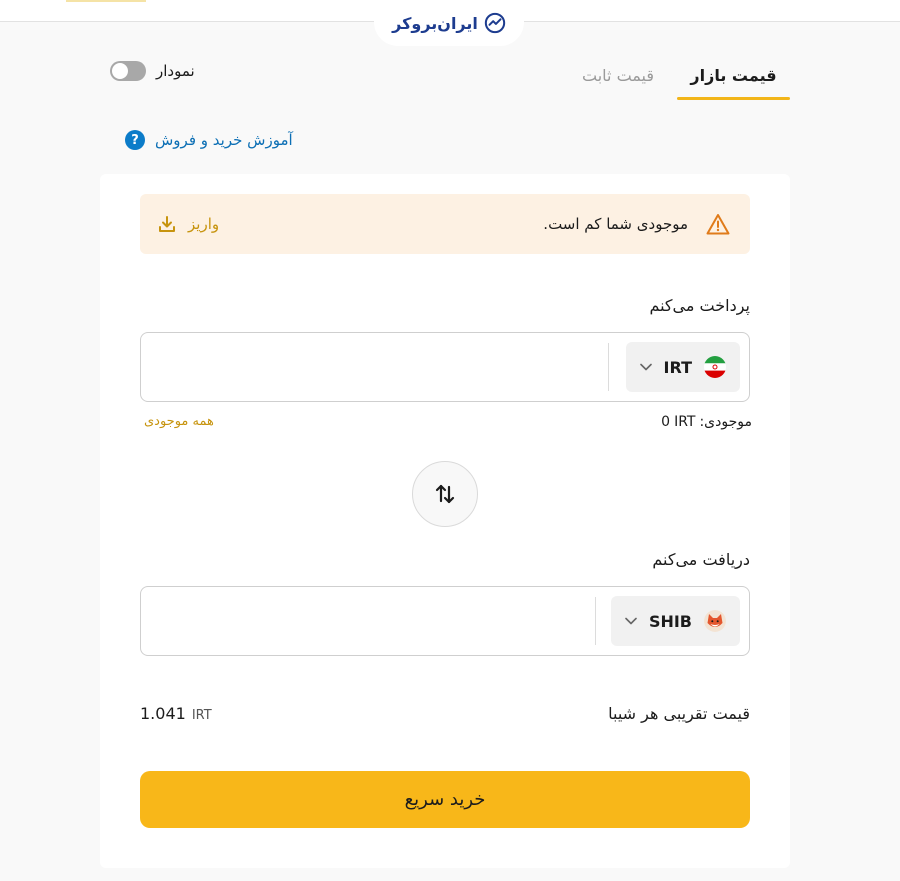 The width and height of the screenshot is (900, 881). Describe the element at coordinates (445, 224) in the screenshot. I see `low-balance-alert: موجودی شما کم است. واریز` at that location.